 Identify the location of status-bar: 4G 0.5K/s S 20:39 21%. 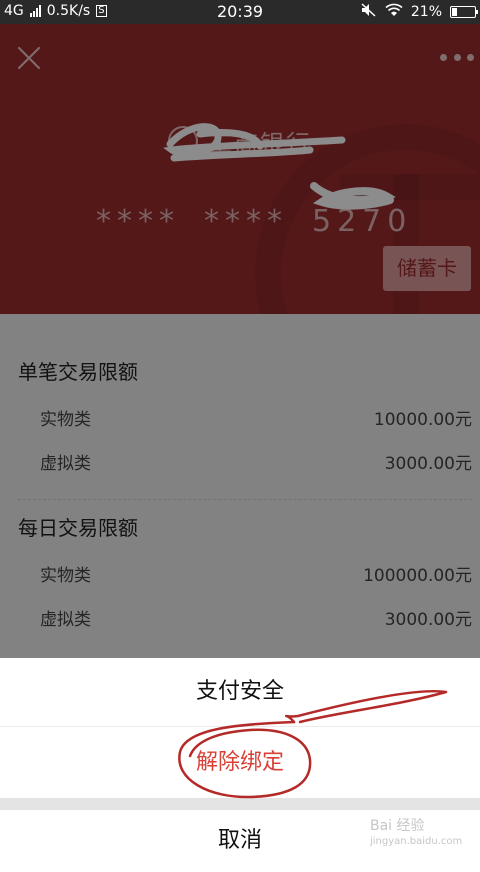
(240, 12).